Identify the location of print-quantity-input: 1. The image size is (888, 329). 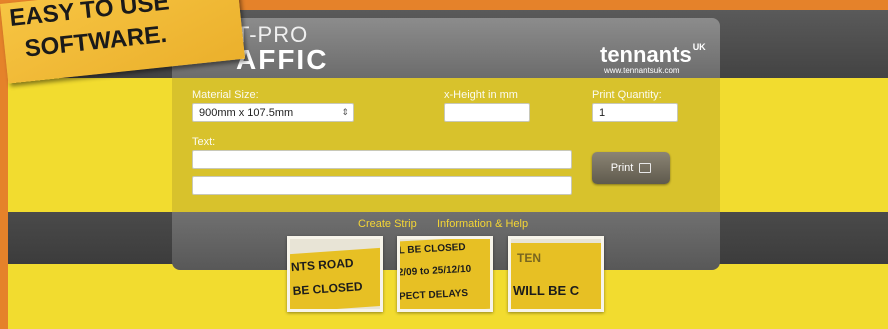
(635, 112).